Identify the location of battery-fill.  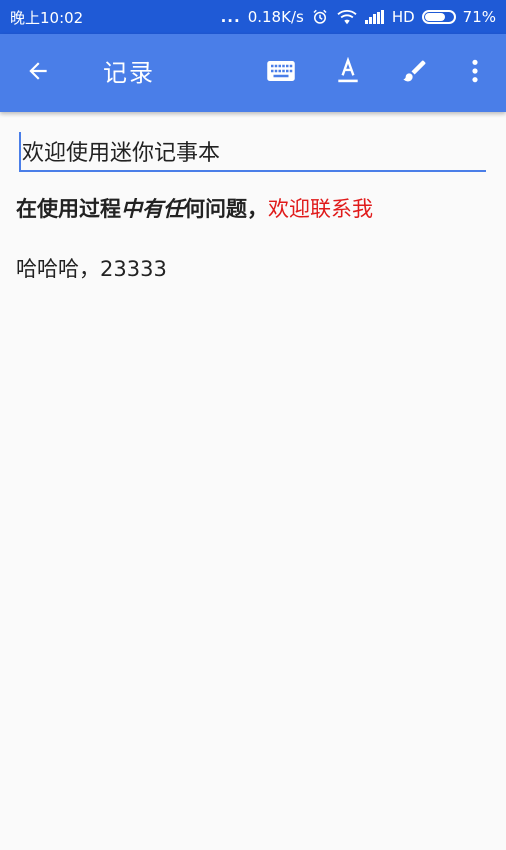
(434, 17).